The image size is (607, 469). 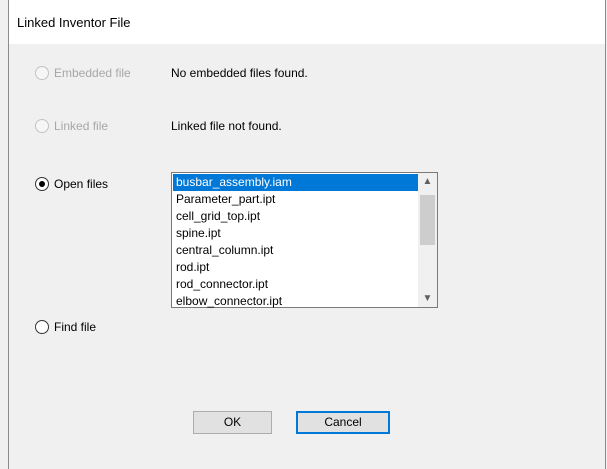 I want to click on embedded-file-info: No embedded files found., so click(x=239, y=73).